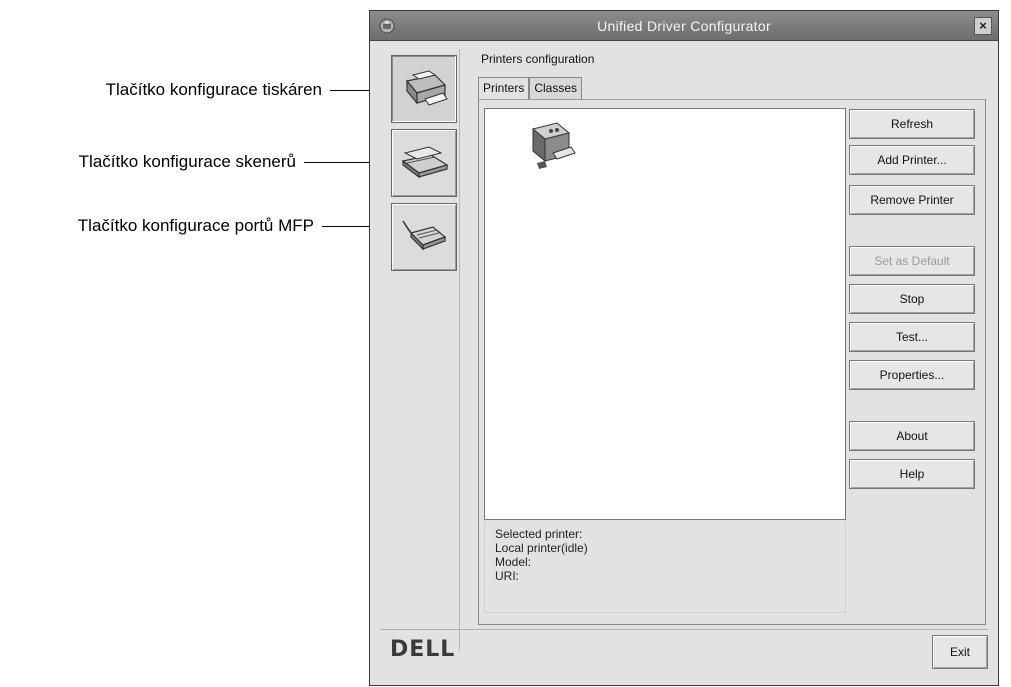  I want to click on refresh-button: Refresh, so click(912, 124).